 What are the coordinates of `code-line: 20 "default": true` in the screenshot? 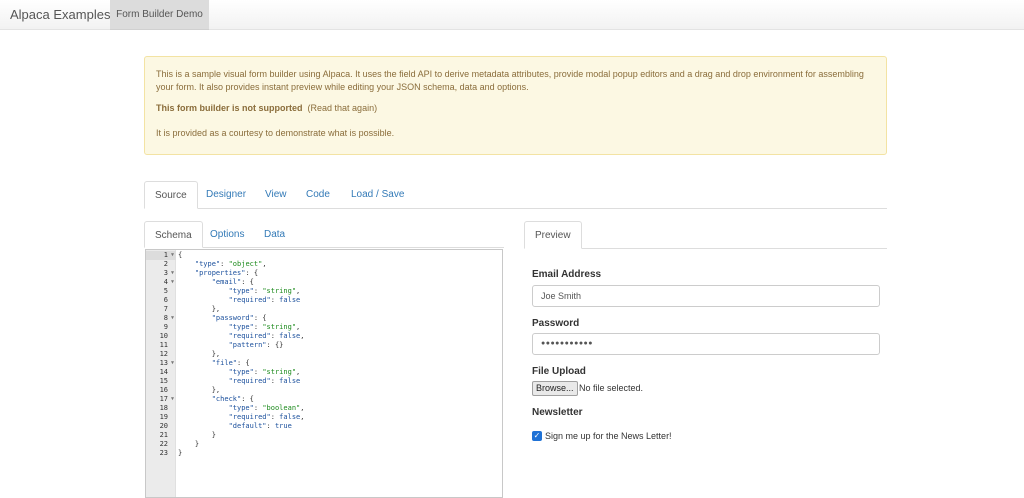 It's located at (324, 426).